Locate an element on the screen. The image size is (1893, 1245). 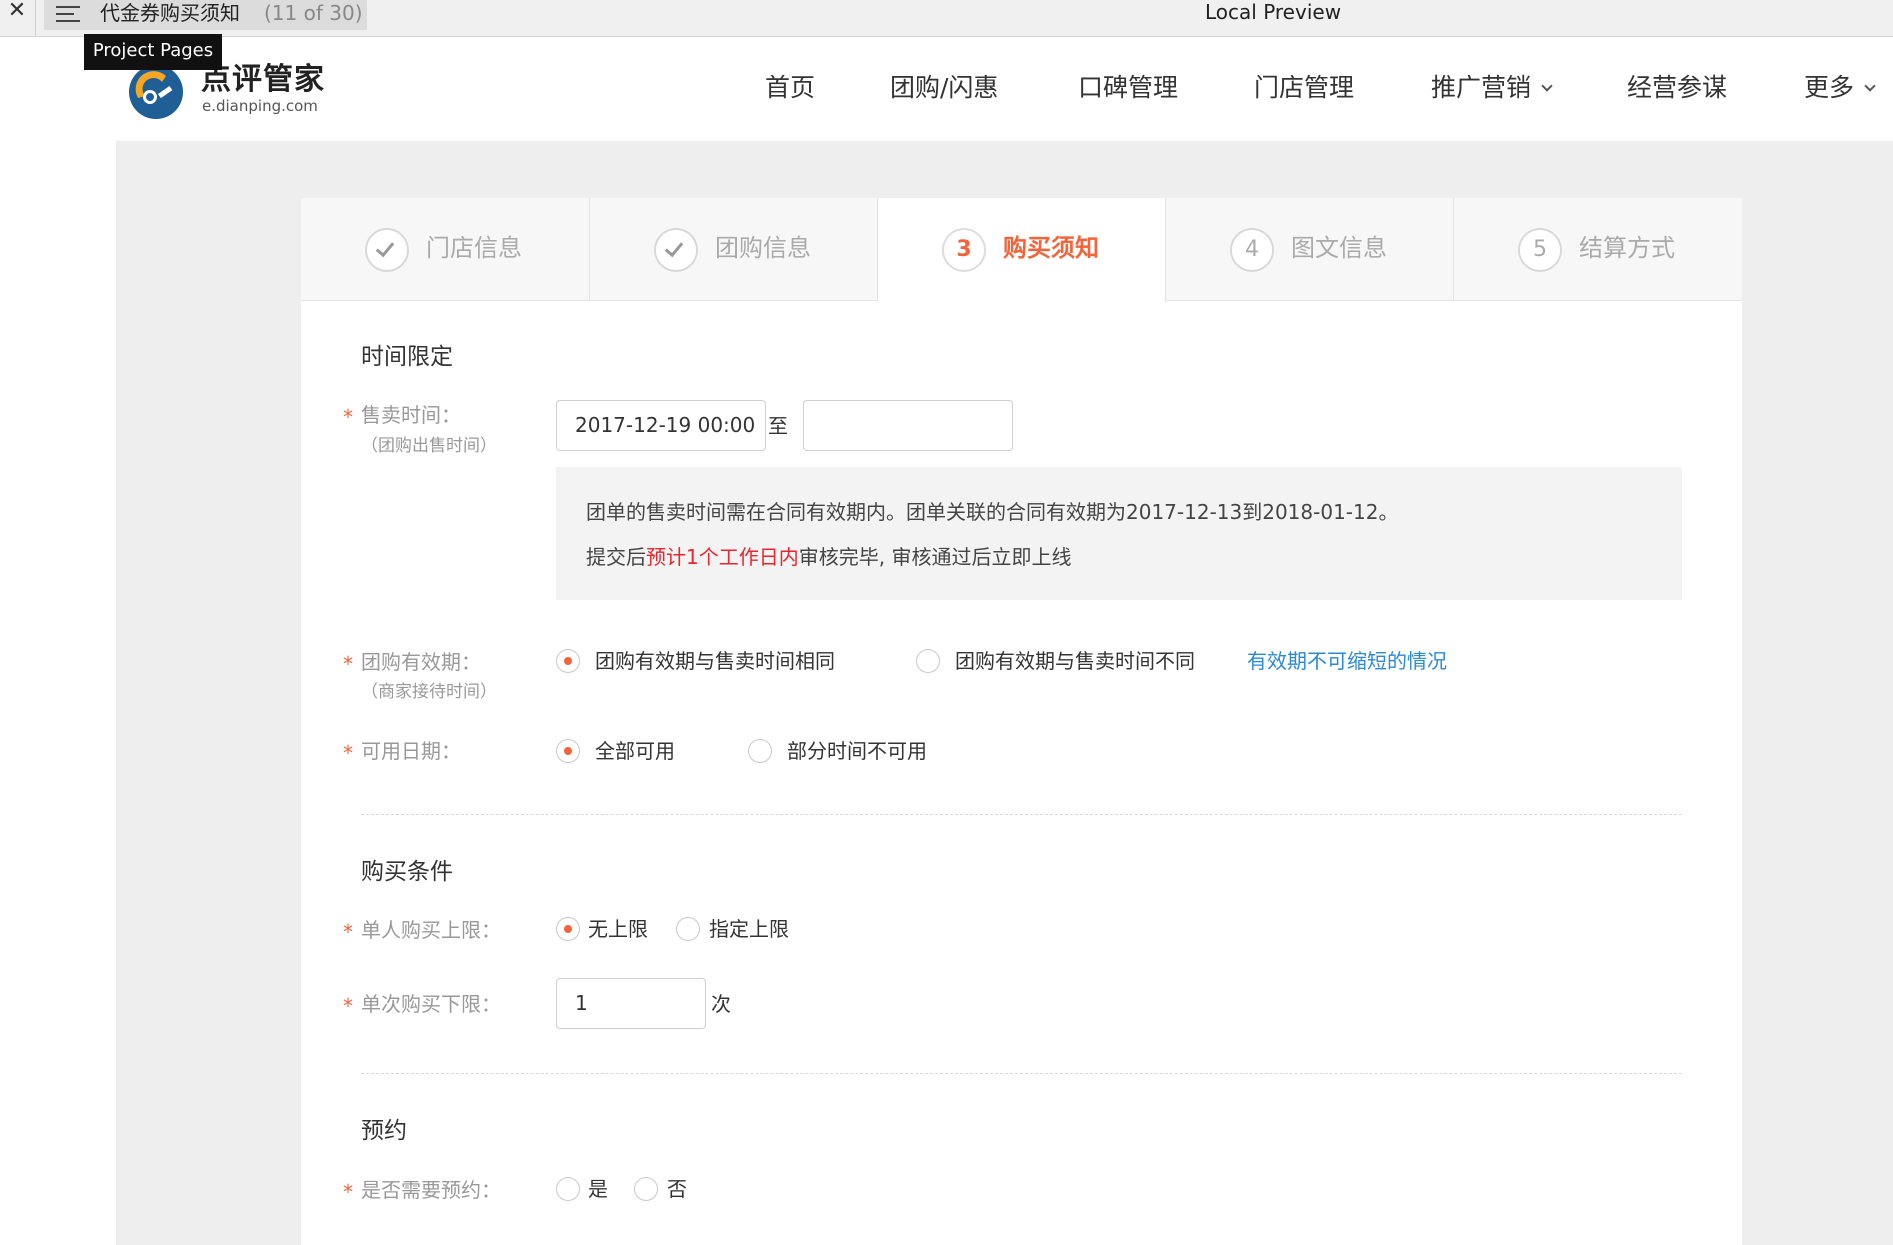
validity-same-label: 团购有效期与售卖时间相同 is located at coordinates (715, 661).